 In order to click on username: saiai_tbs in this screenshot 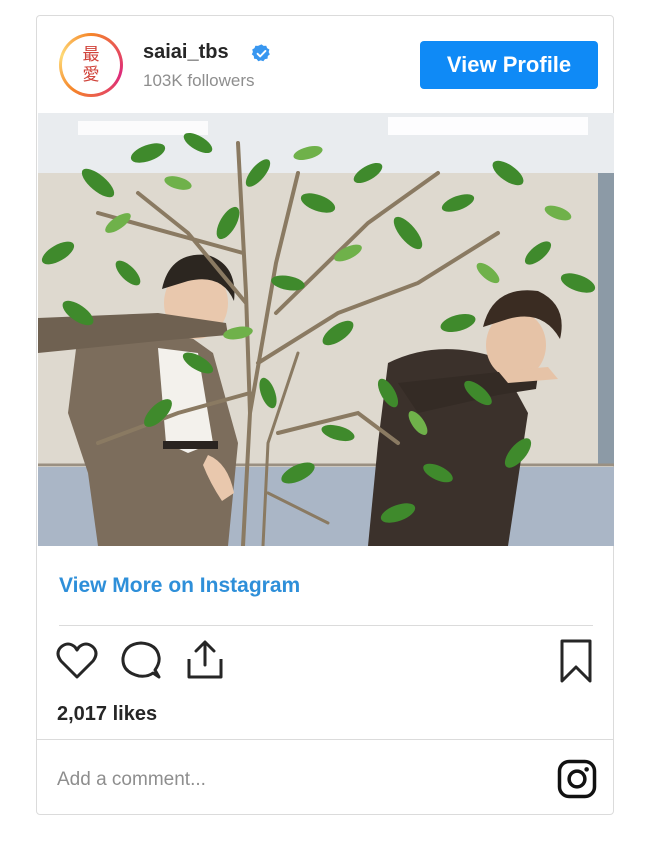, I will do `click(186, 52)`.